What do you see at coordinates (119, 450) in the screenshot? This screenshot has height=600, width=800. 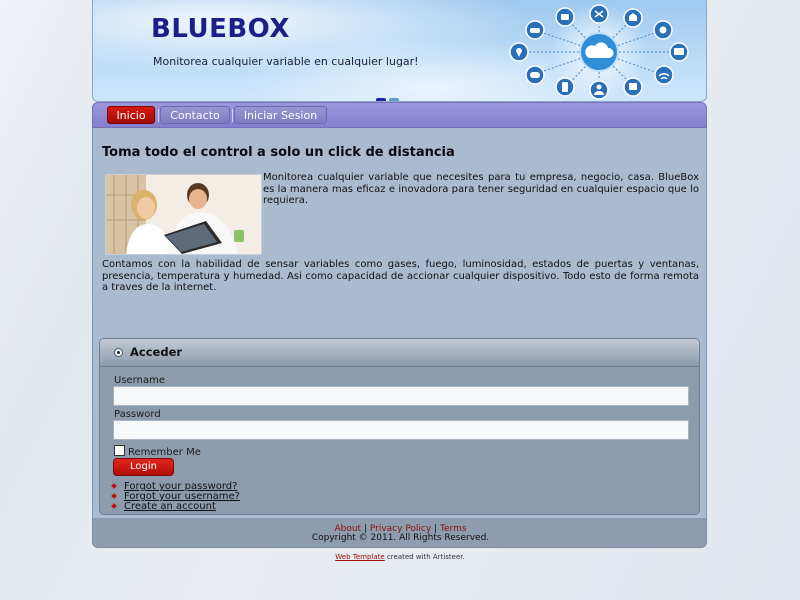 I see `remember-me-checkbox` at bounding box center [119, 450].